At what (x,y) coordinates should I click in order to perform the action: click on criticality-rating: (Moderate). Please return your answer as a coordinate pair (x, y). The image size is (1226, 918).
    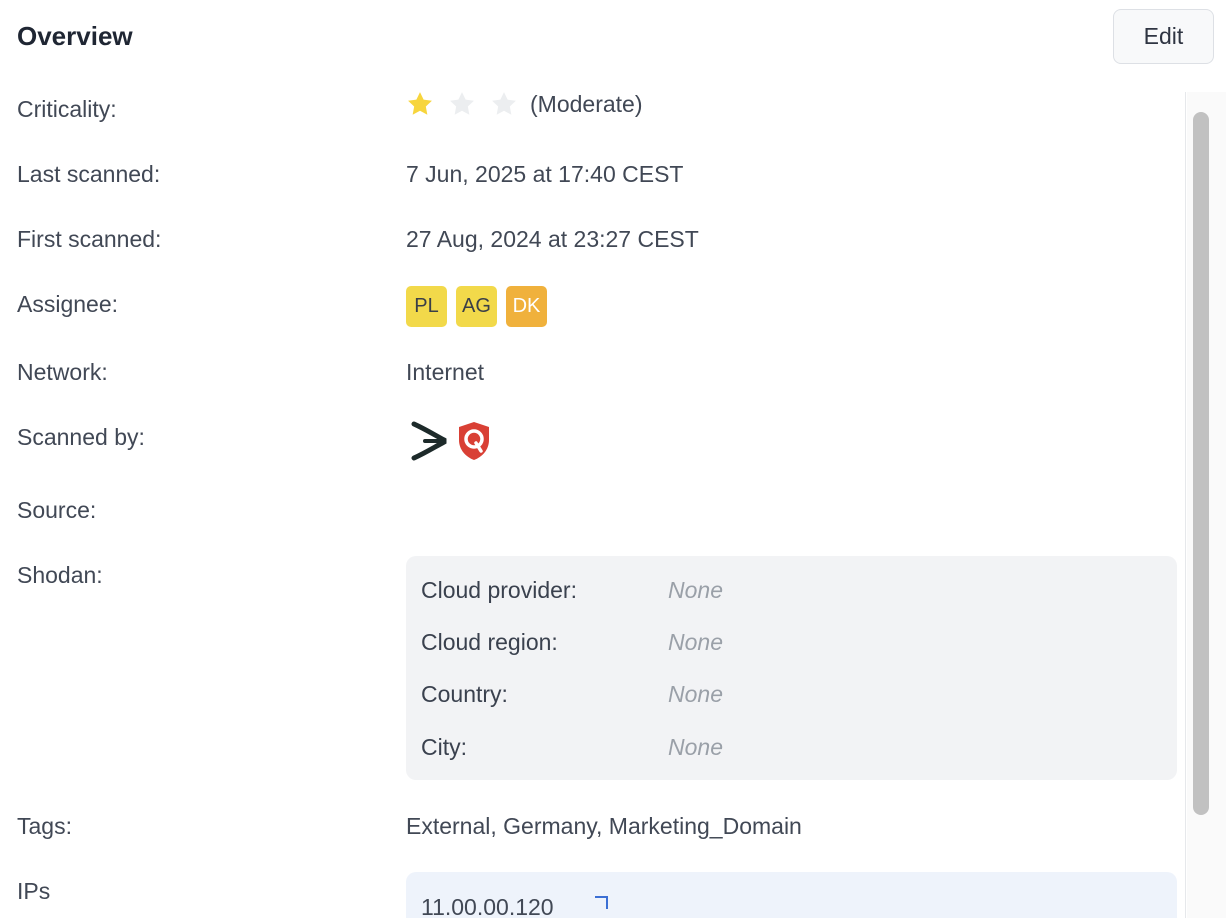
    Looking at the image, I should click on (524, 104).